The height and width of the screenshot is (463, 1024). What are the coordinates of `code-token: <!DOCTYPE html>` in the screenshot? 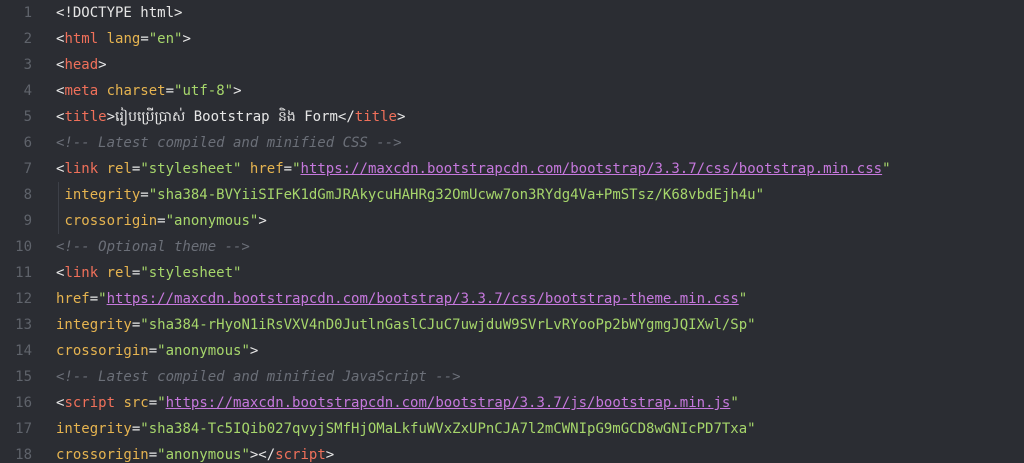 It's located at (119, 13).